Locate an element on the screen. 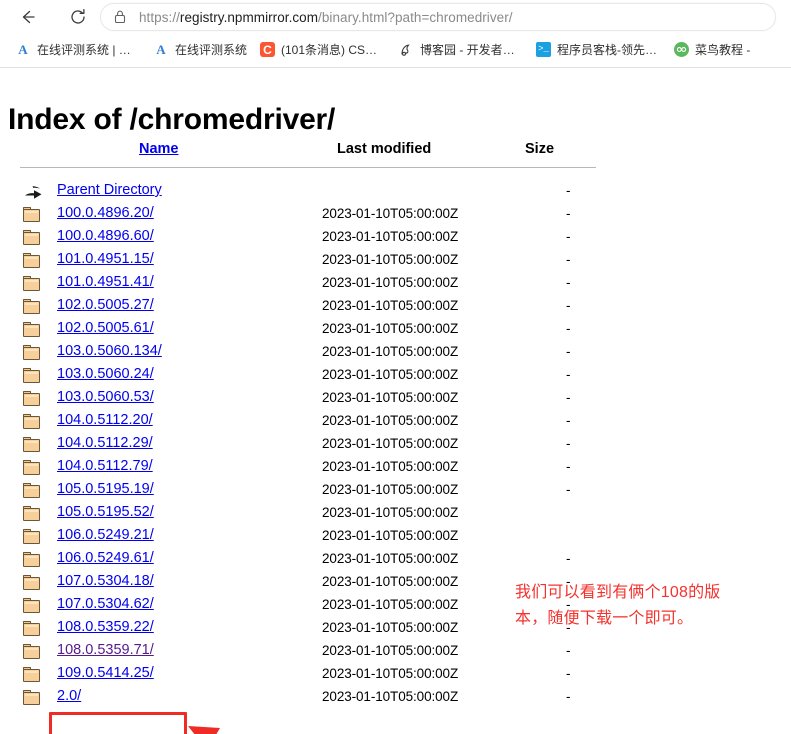  directory-link: 104.0.5112.79/ is located at coordinates (105, 466).